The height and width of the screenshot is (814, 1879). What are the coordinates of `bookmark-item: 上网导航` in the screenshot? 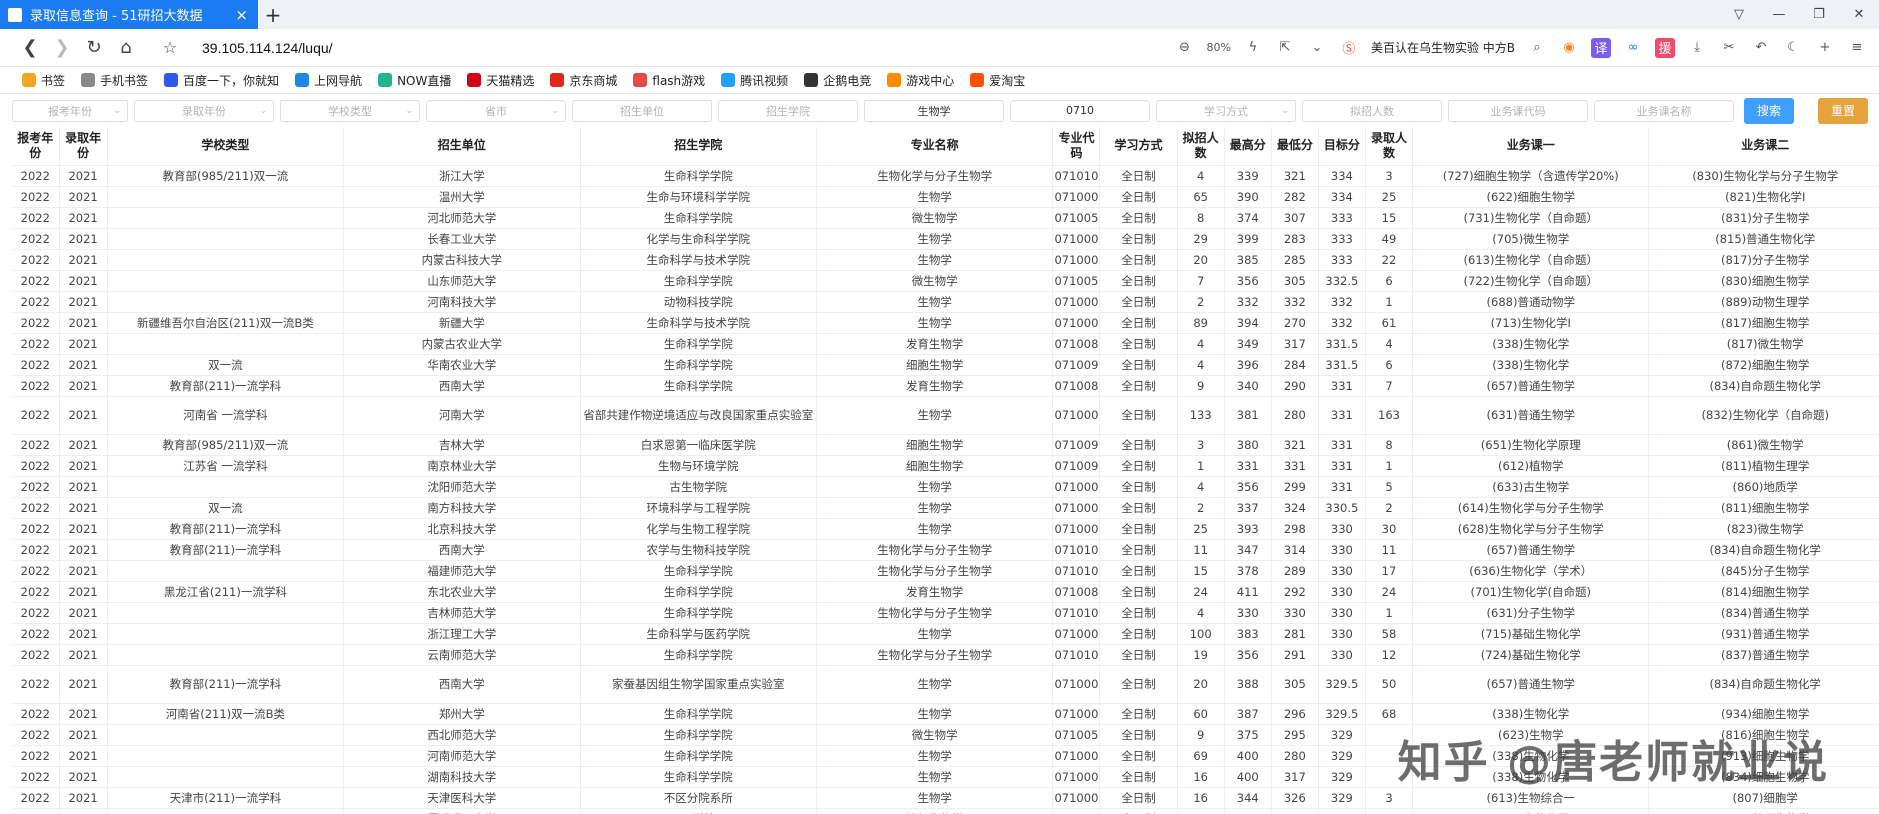 It's located at (328, 80).